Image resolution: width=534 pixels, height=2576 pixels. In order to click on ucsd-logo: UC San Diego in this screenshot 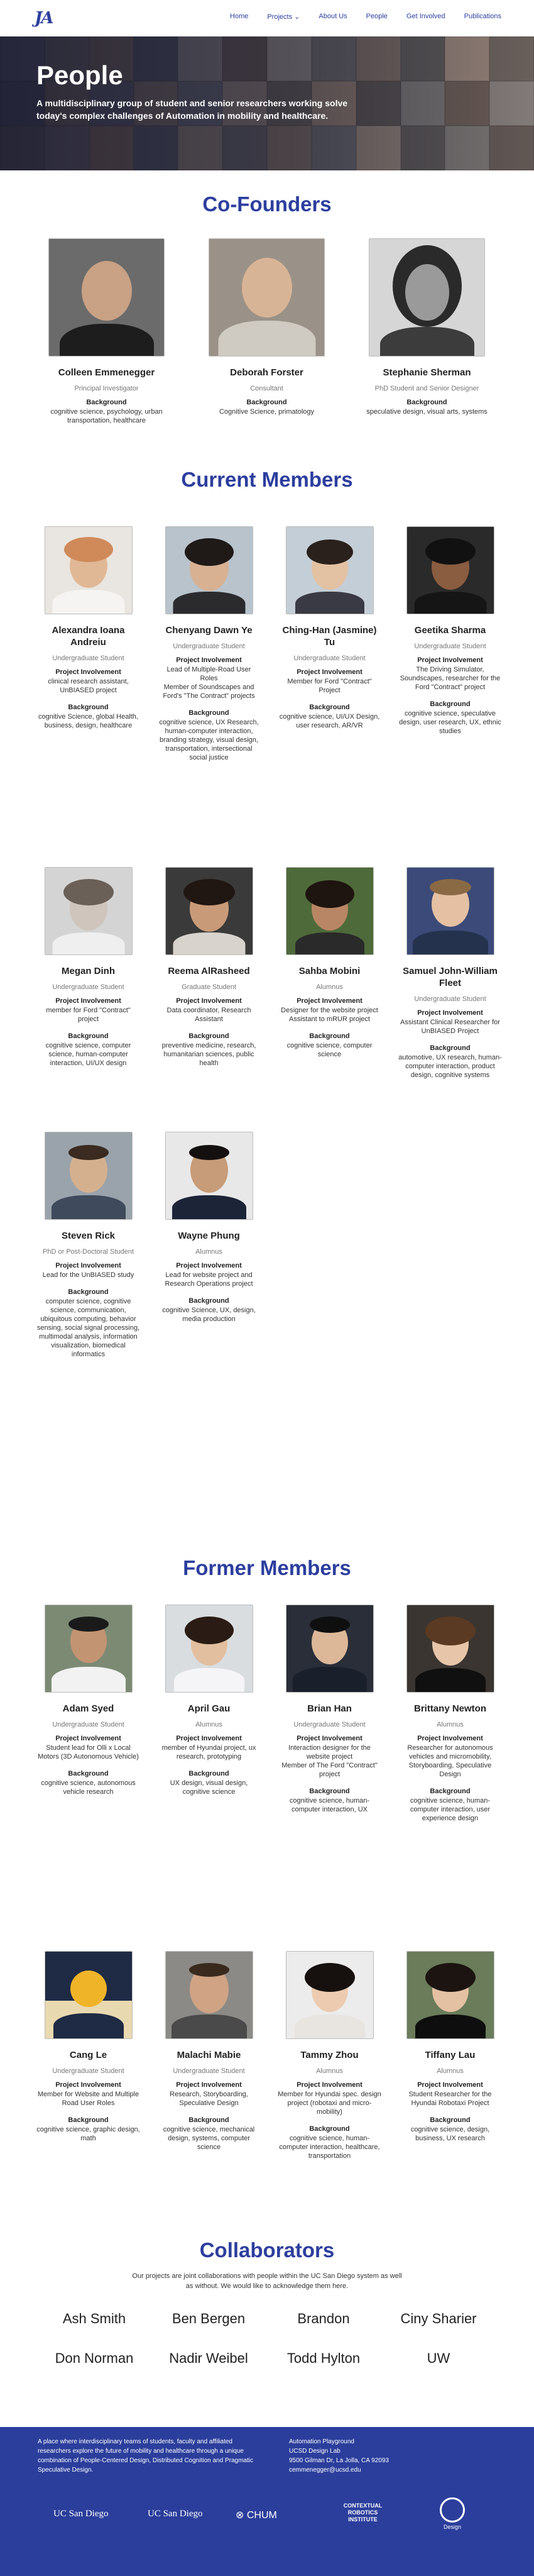, I will do `click(81, 2514)`.